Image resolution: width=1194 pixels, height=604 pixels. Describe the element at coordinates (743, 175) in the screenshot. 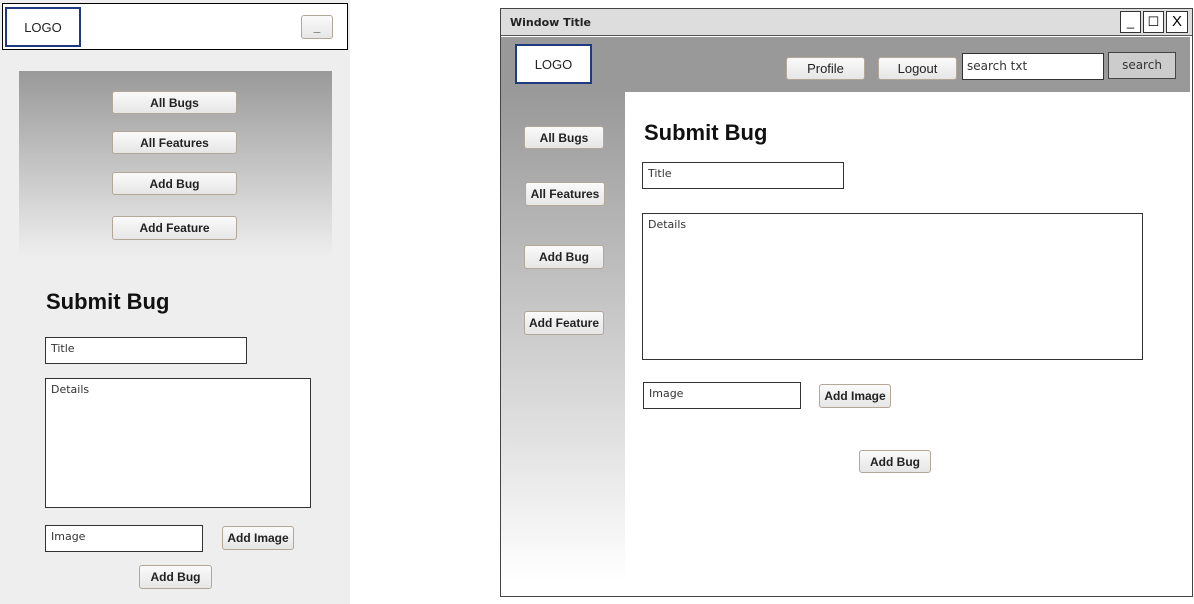

I see `desktop-title-input: Title` at that location.